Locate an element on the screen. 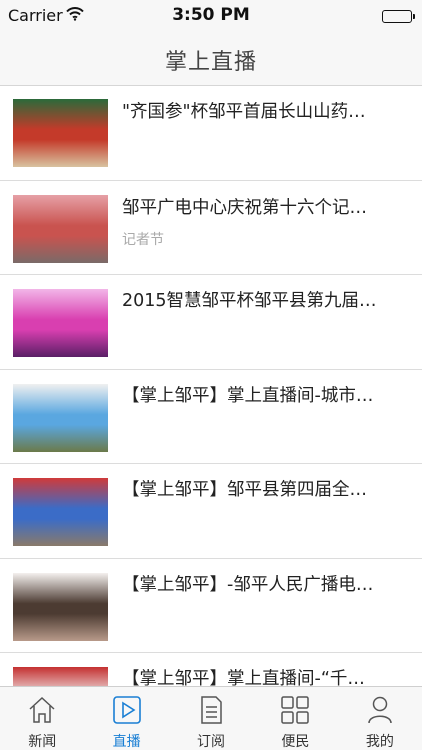  person-icon is located at coordinates (380, 710).